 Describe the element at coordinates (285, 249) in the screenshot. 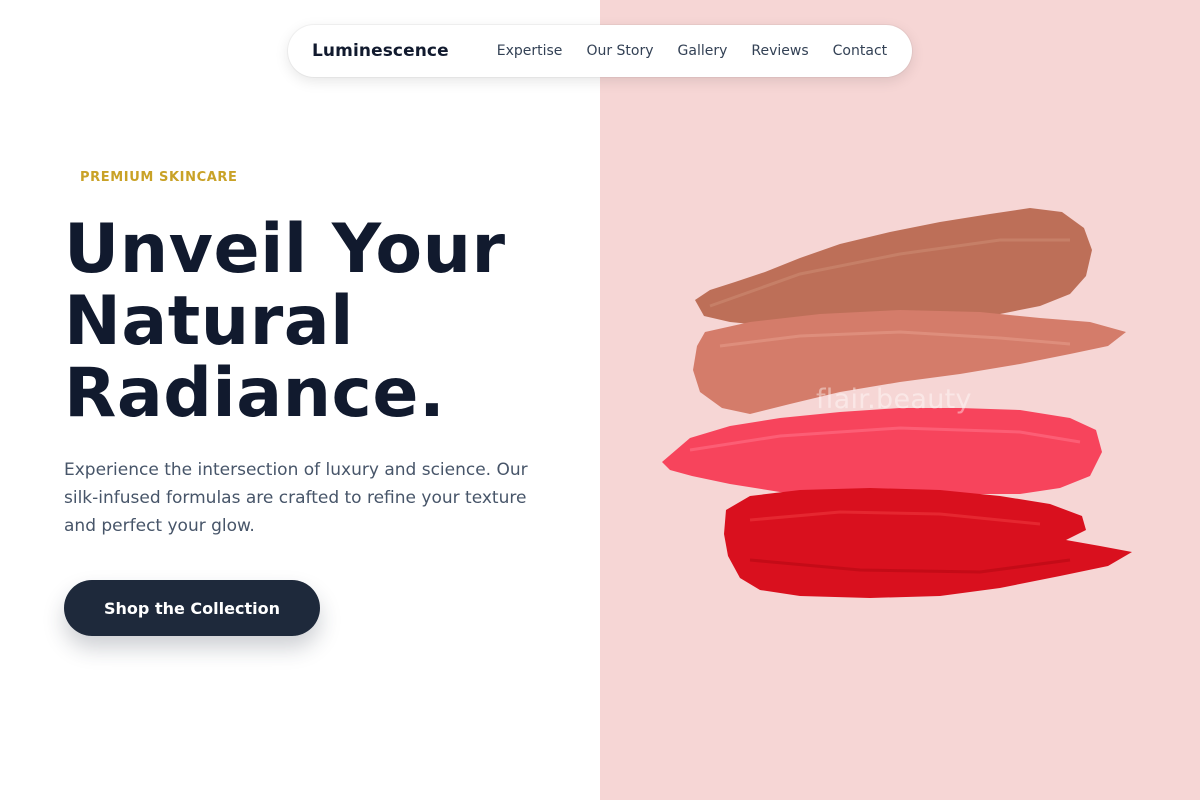

I see `headline-line-1: Unveil Your` at that location.